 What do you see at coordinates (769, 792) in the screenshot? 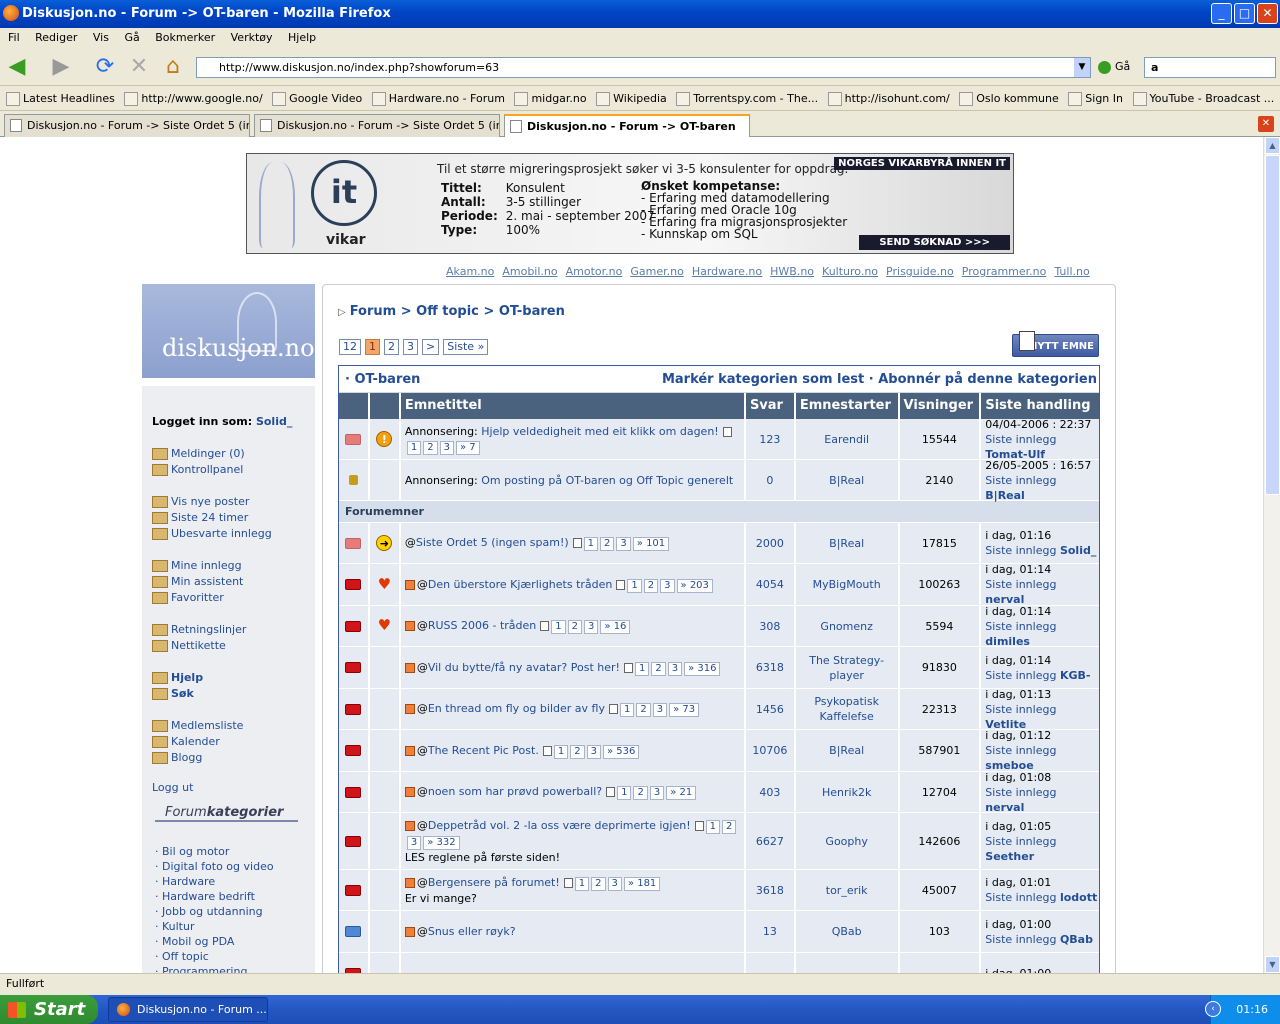
I see `reply-count: 403` at bounding box center [769, 792].